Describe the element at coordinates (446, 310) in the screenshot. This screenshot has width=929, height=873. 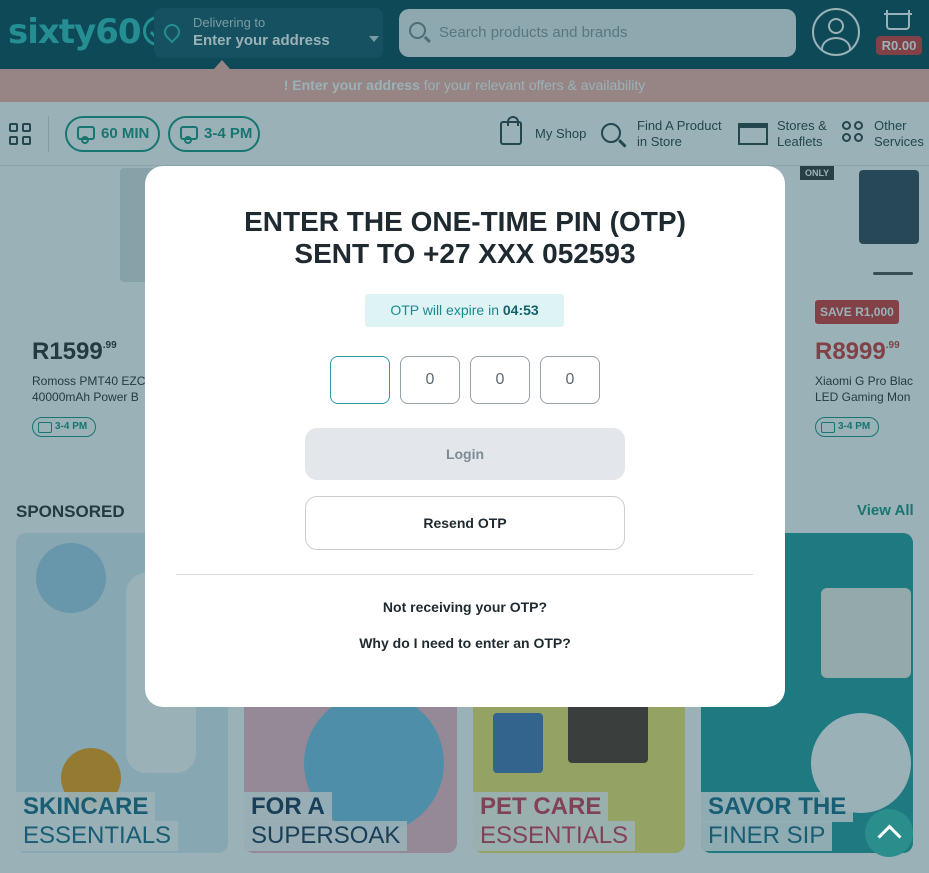
I see `expiry-label: OTP will expire in` at that location.